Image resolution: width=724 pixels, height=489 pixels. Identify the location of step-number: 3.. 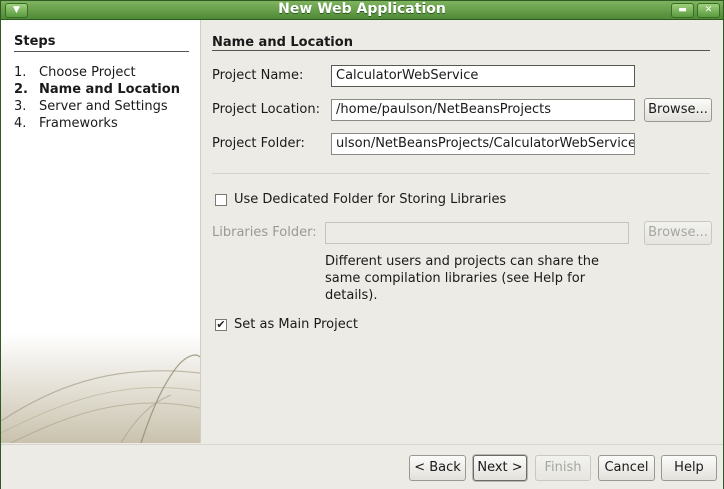
(20, 106).